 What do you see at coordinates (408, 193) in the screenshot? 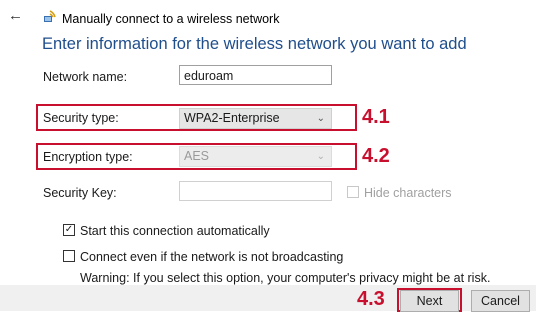
I see `hide-characters-label: Hide characters` at bounding box center [408, 193].